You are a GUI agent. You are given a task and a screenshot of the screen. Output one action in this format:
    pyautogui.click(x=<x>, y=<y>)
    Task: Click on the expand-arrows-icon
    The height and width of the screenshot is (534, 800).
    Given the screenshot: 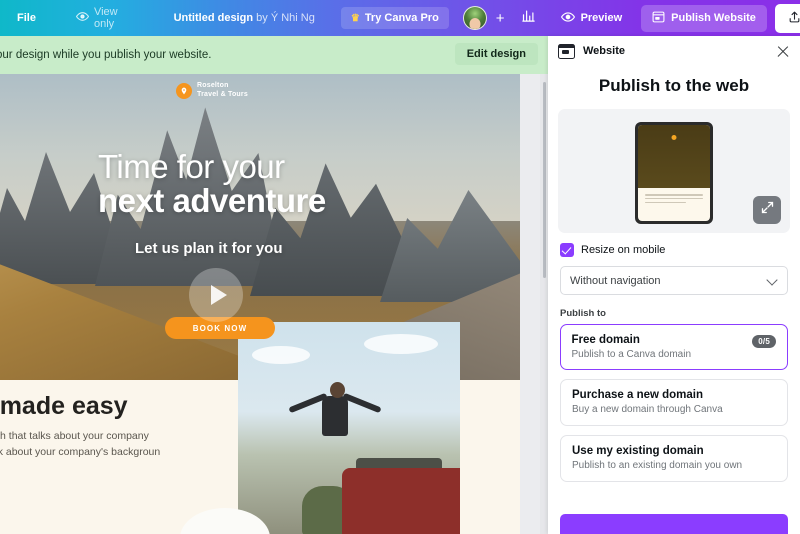 What is the action you would take?
    pyautogui.click(x=767, y=210)
    